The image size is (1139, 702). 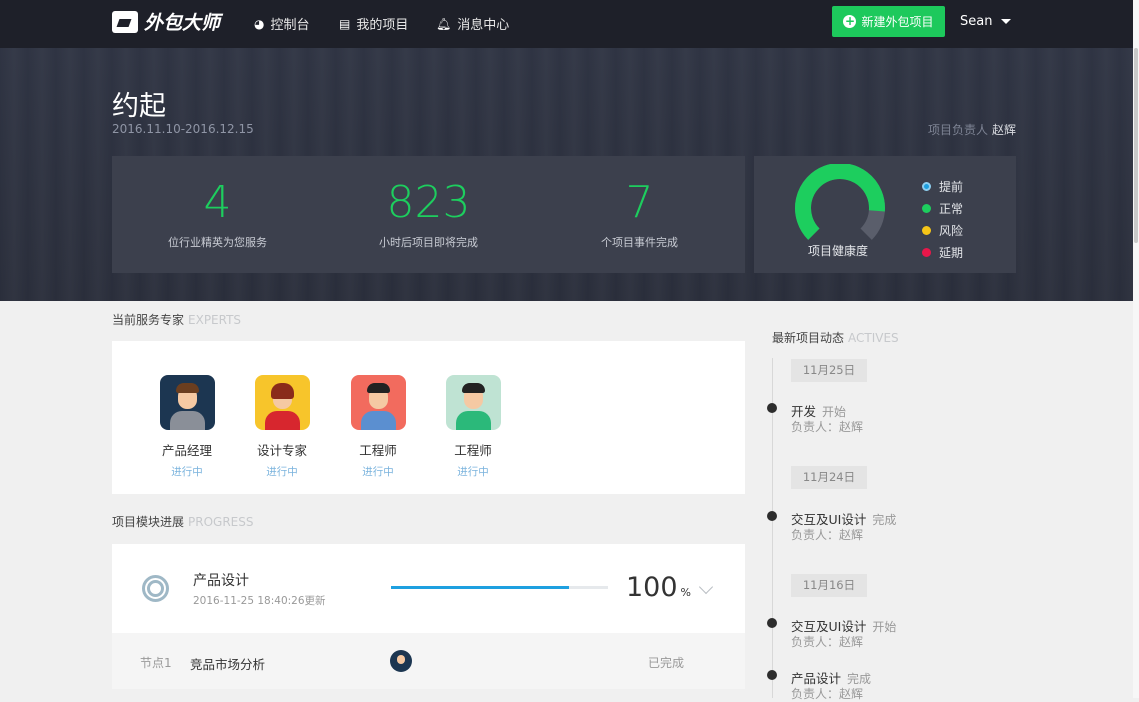 I want to click on stat-value: 4, so click(x=217, y=202).